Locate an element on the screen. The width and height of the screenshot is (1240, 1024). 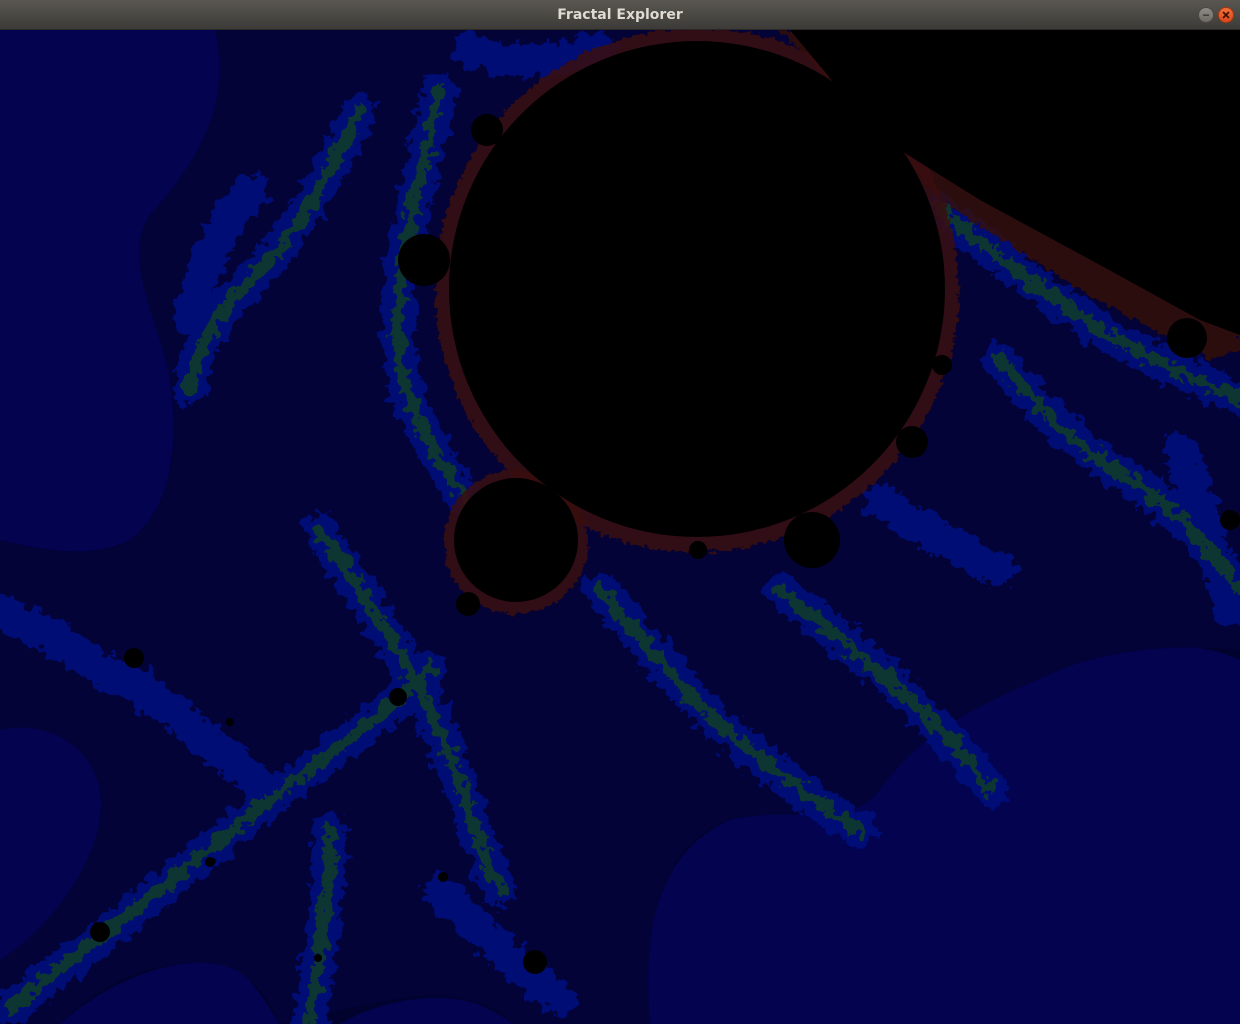
close-button is located at coordinates (1226, 15).